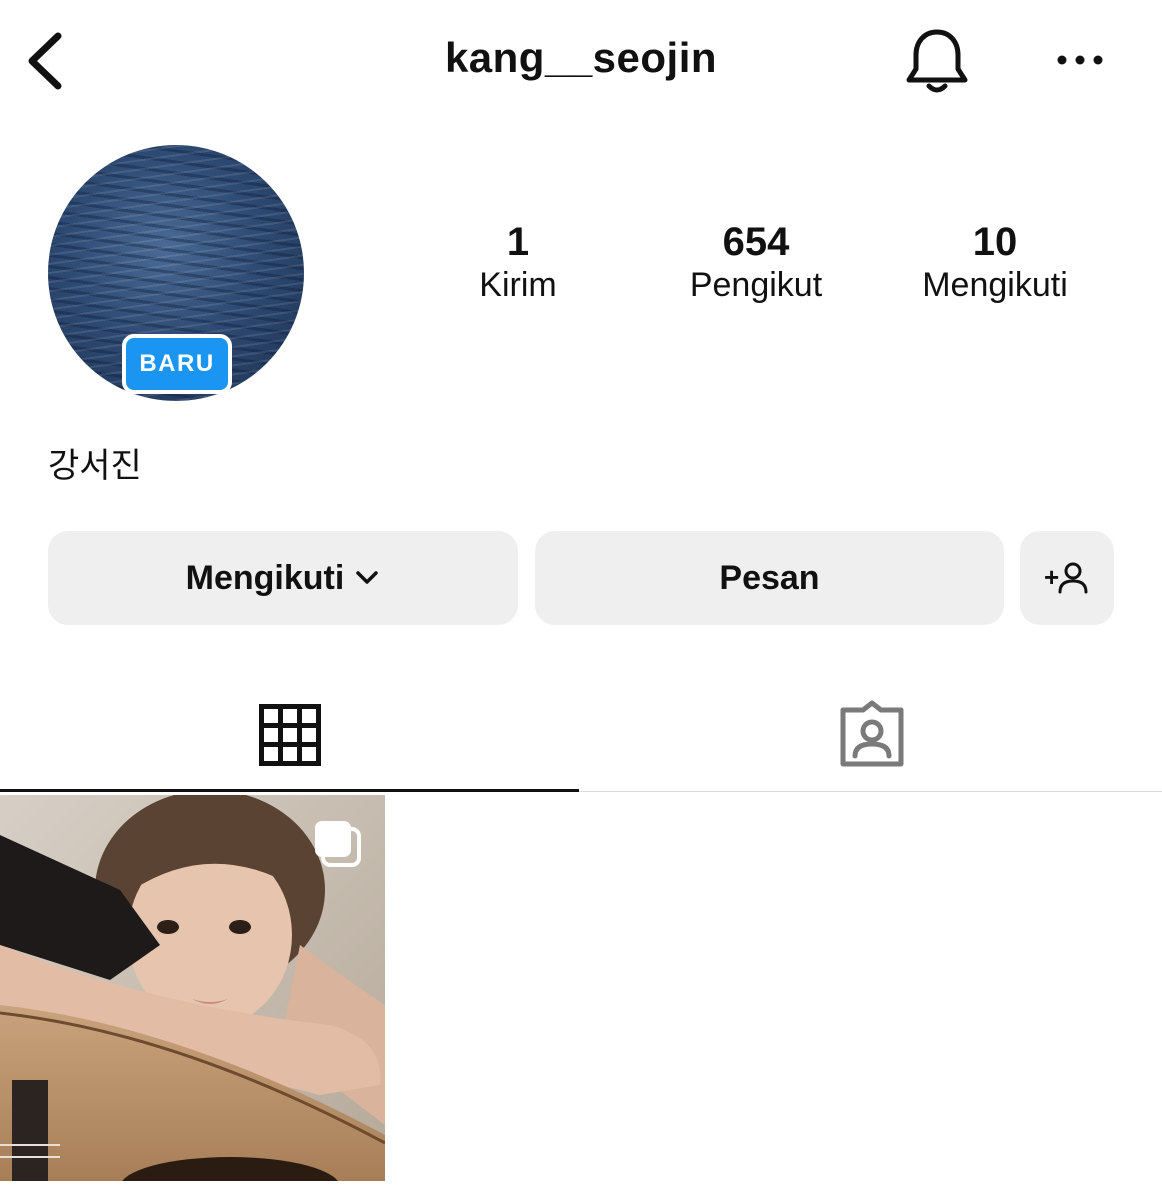  I want to click on message-button-label: Pesan, so click(769, 577).